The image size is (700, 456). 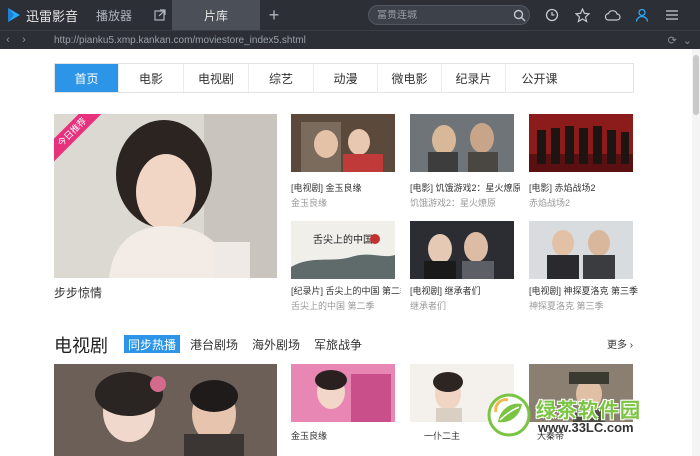 I want to click on green-tea-logo-icon, so click(x=509, y=415).